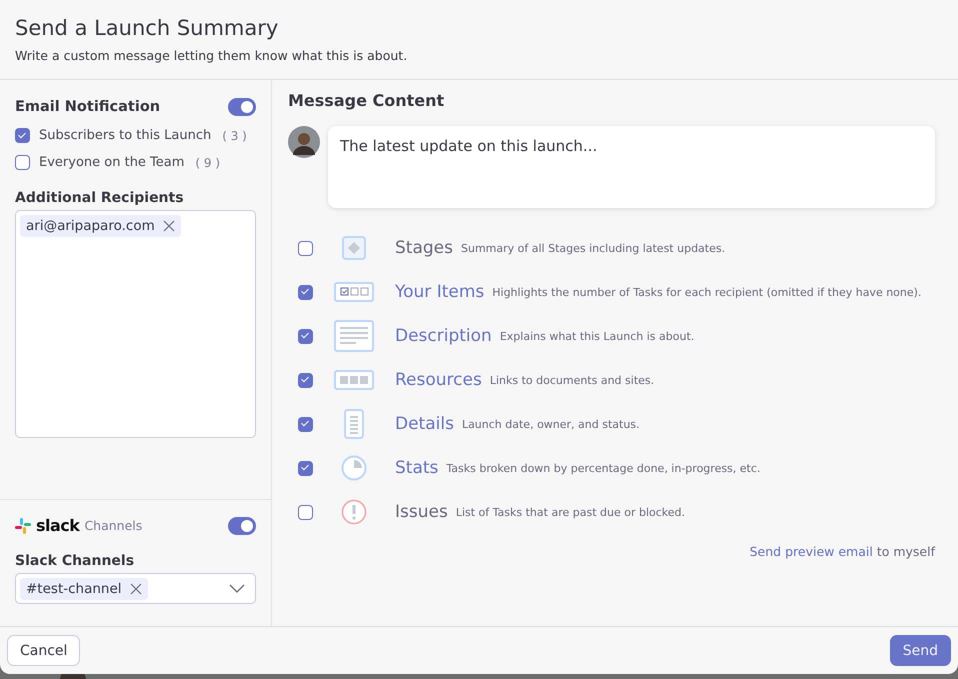  Describe the element at coordinates (603, 468) in the screenshot. I see `section-description: Tasks broken down by percentage done, in-progress, etc.` at that location.